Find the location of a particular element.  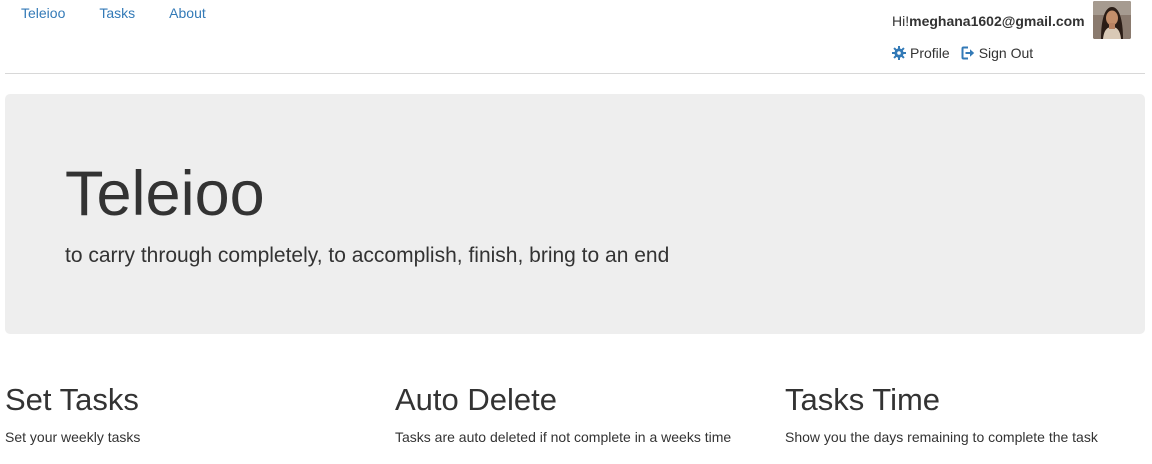

nav-link-tasks: Tasks is located at coordinates (117, 13).